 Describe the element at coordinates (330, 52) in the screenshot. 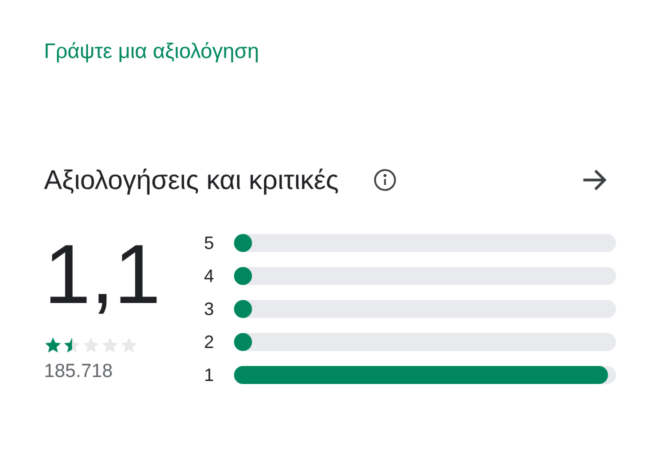

I see `write-review-link: Γράψτε μια αξιολόγηση` at that location.